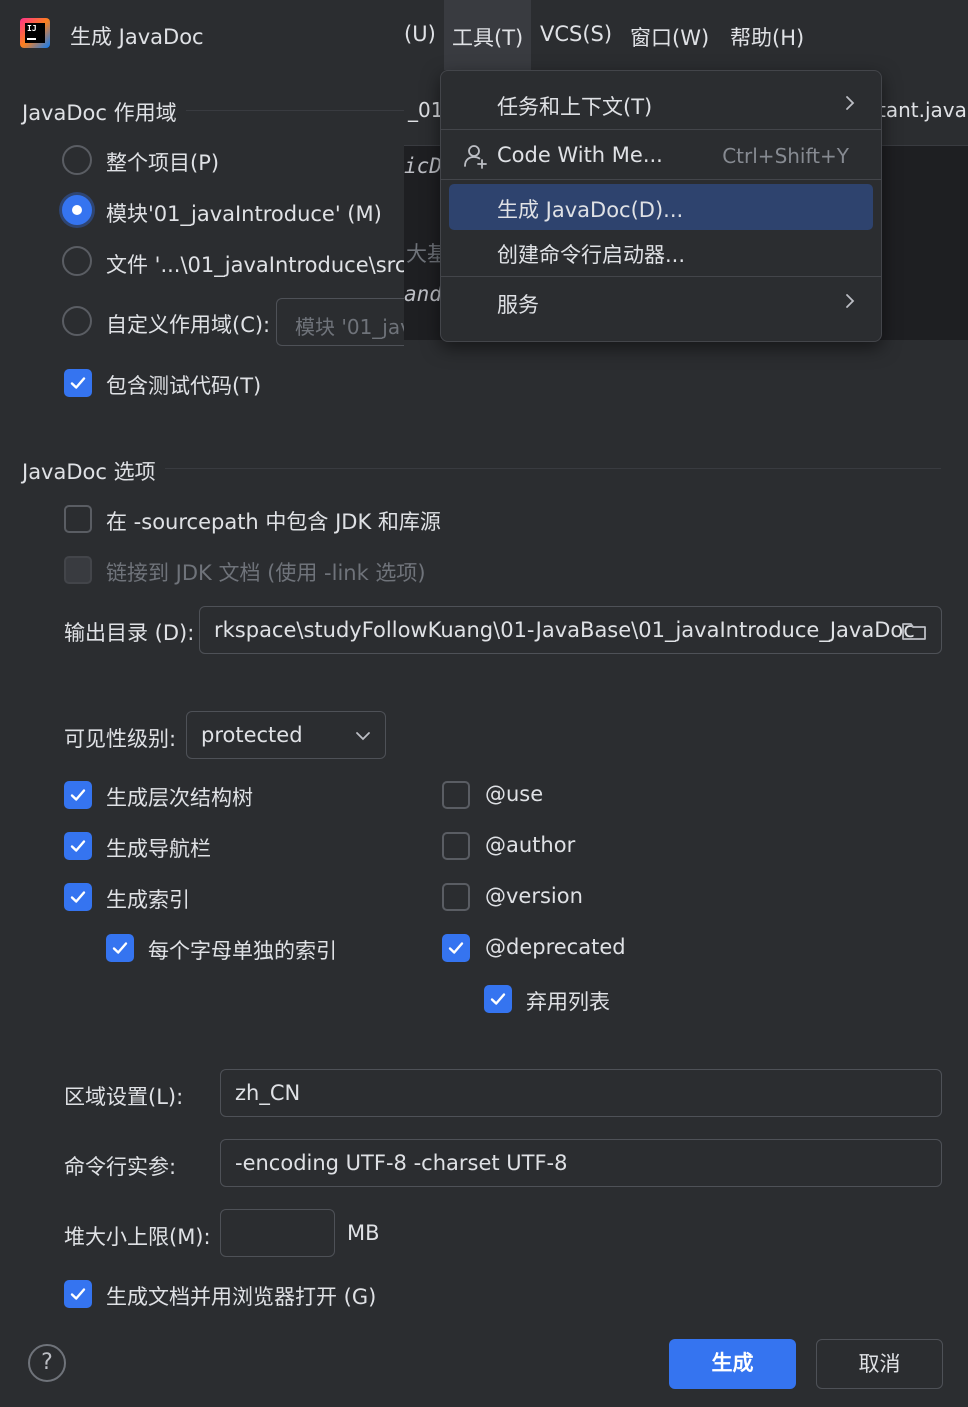  I want to click on checkbox-tag-use, so click(456, 795).